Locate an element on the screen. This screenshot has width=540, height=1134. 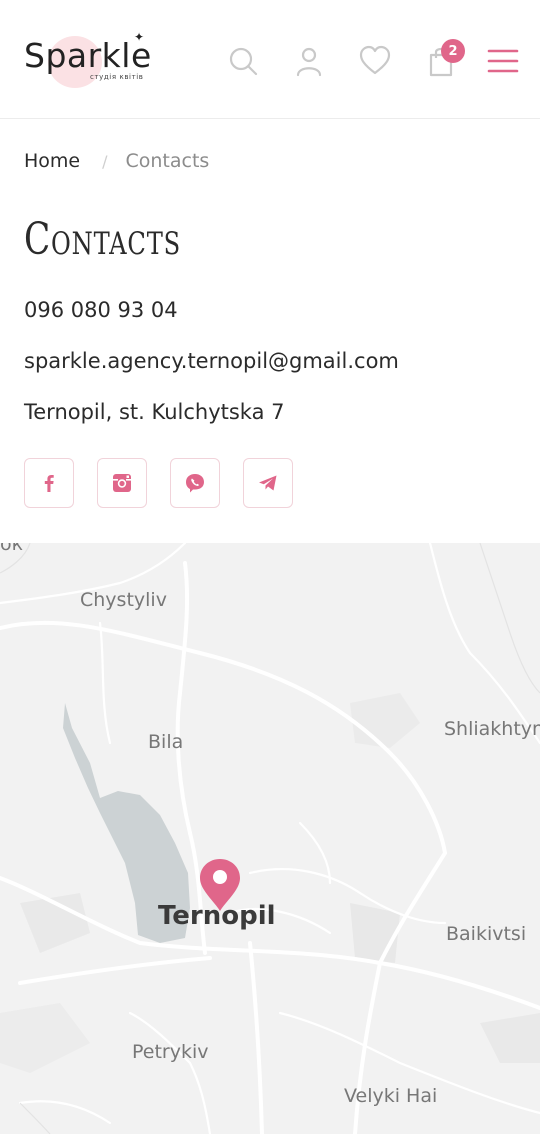
page-title: Contacts is located at coordinates (102, 239).